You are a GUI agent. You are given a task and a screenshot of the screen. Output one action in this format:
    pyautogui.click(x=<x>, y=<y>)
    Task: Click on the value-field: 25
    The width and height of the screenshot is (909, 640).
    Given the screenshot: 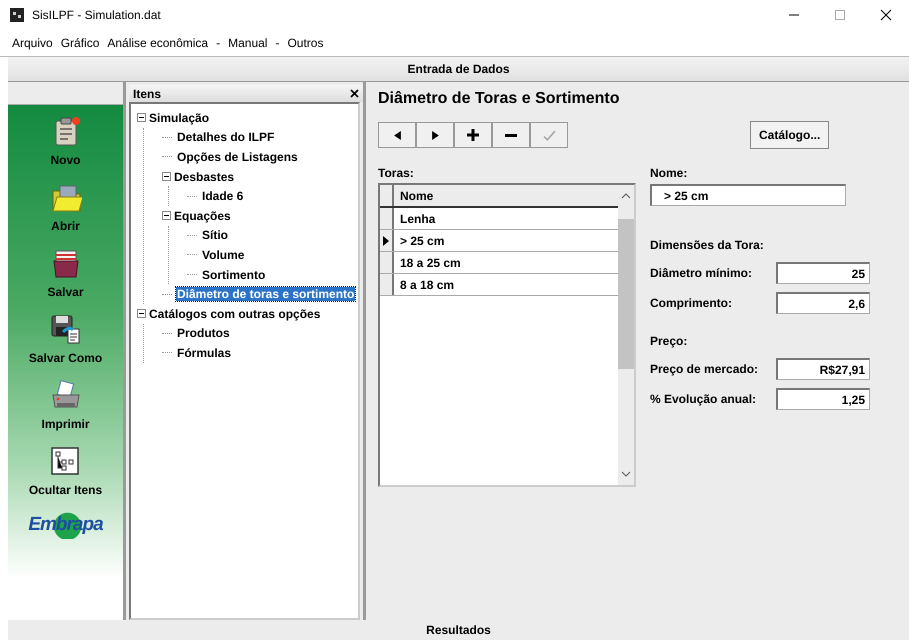 What is the action you would take?
    pyautogui.click(x=823, y=273)
    